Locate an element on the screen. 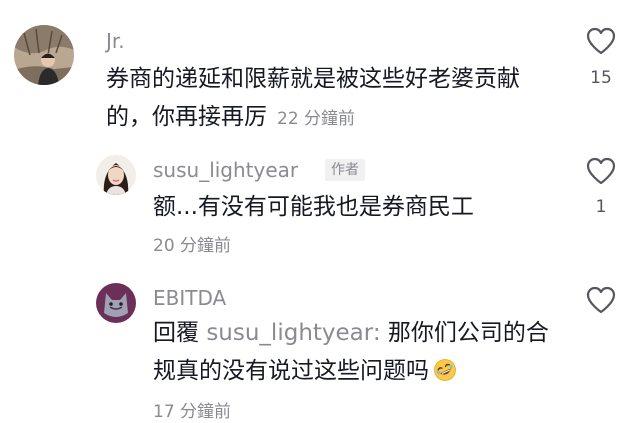  comment-text: 额...有没有可能我也是券商民工 is located at coordinates (313, 207).